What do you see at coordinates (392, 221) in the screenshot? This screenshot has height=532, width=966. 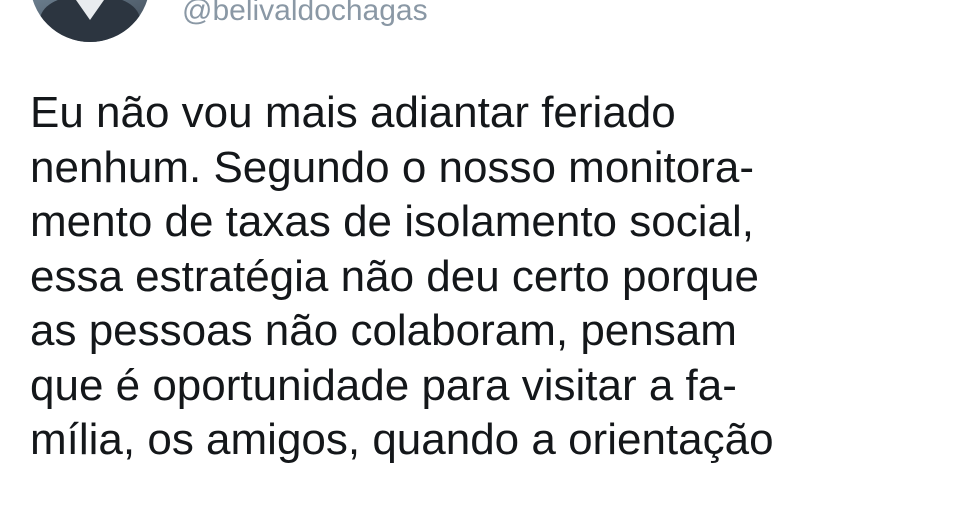 I see `tweet-text-line: mento de taxas de isolamento social,` at bounding box center [392, 221].